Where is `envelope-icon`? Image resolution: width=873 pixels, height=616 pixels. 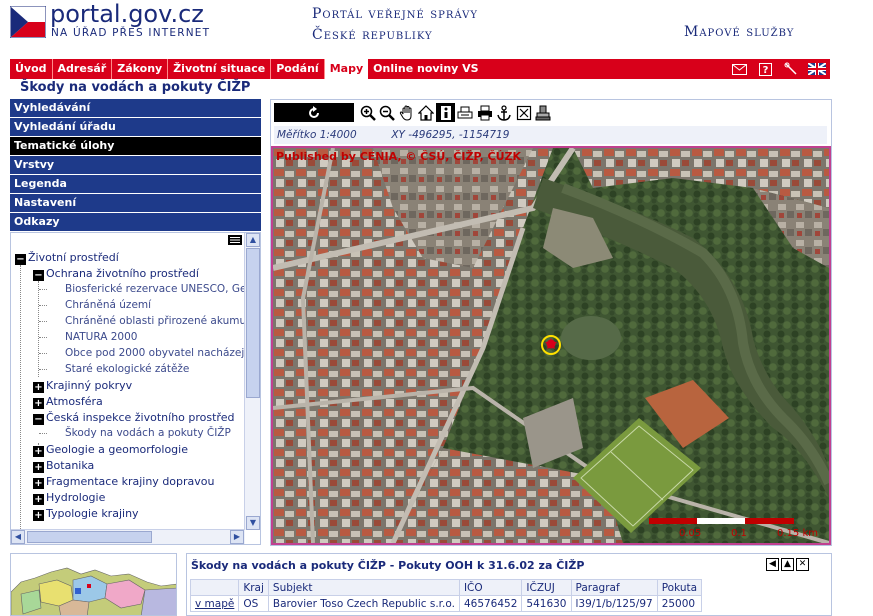 envelope-icon is located at coordinates (739, 69).